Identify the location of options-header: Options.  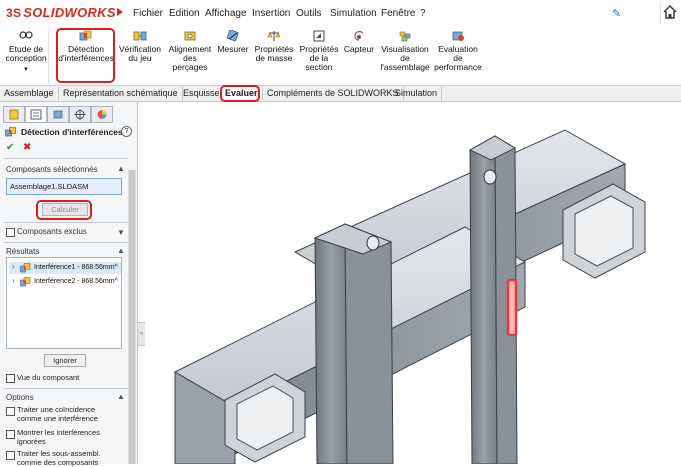
(20, 397).